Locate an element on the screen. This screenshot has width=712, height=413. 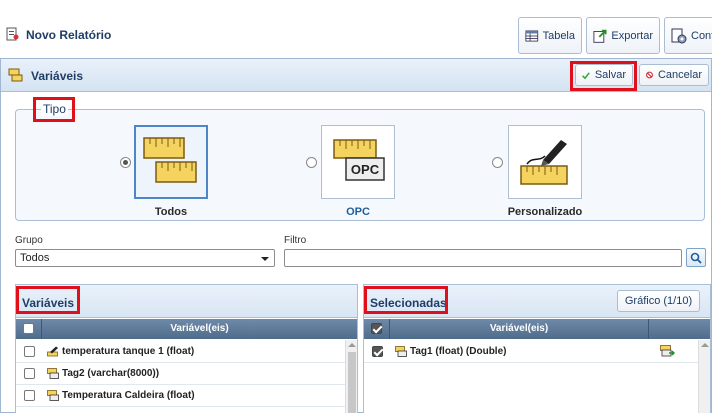
action-column-header is located at coordinates (668, 329).